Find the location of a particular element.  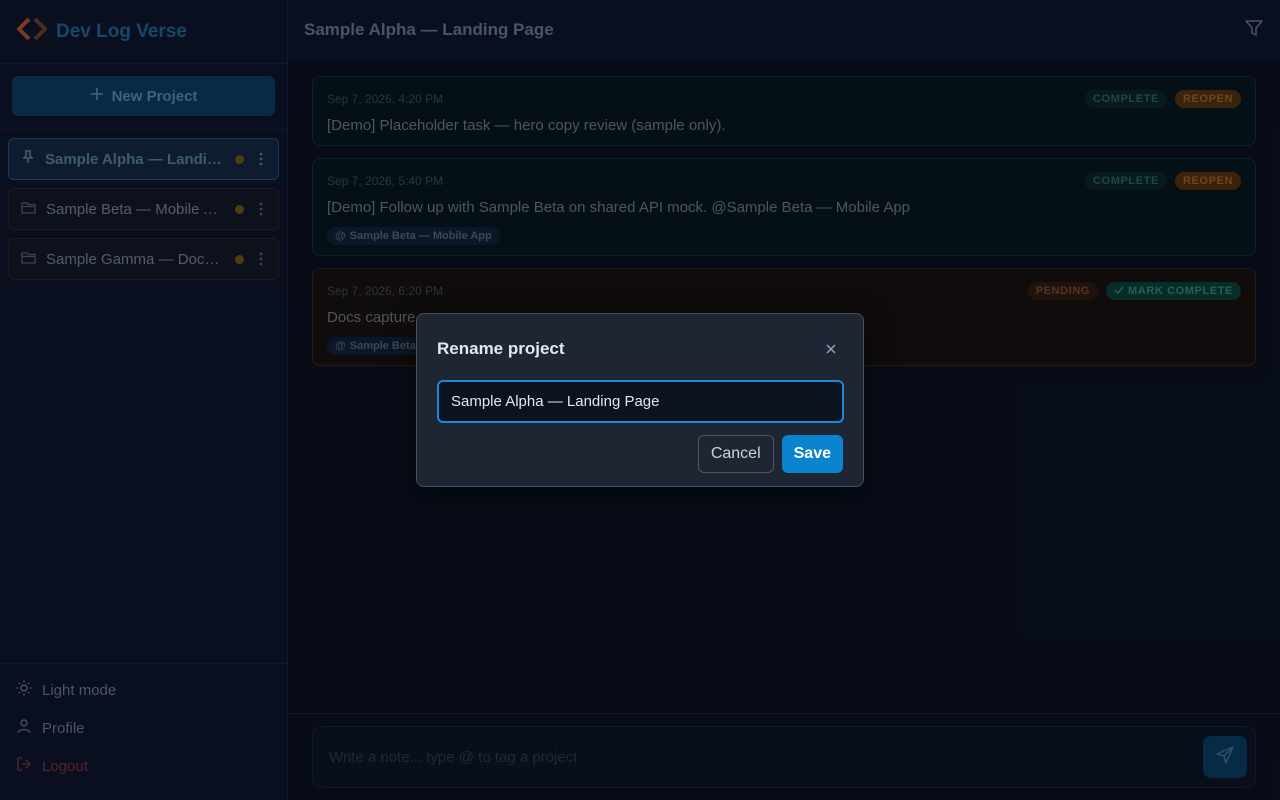

rename-project-dialog: Rename project Cancel Save is located at coordinates (640, 400).